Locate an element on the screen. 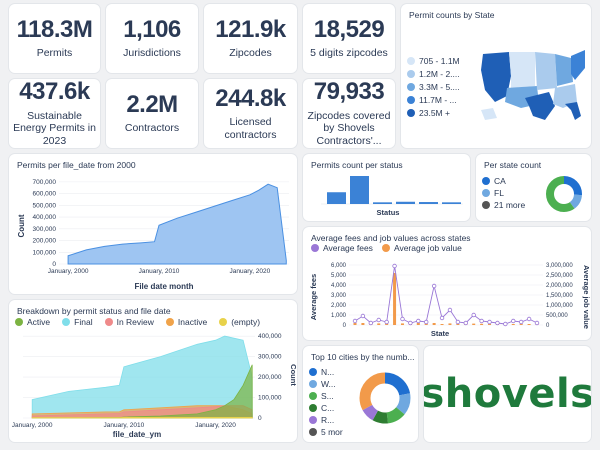 The image size is (600, 450). y-tick-label: 700,000 is located at coordinates (45, 182).